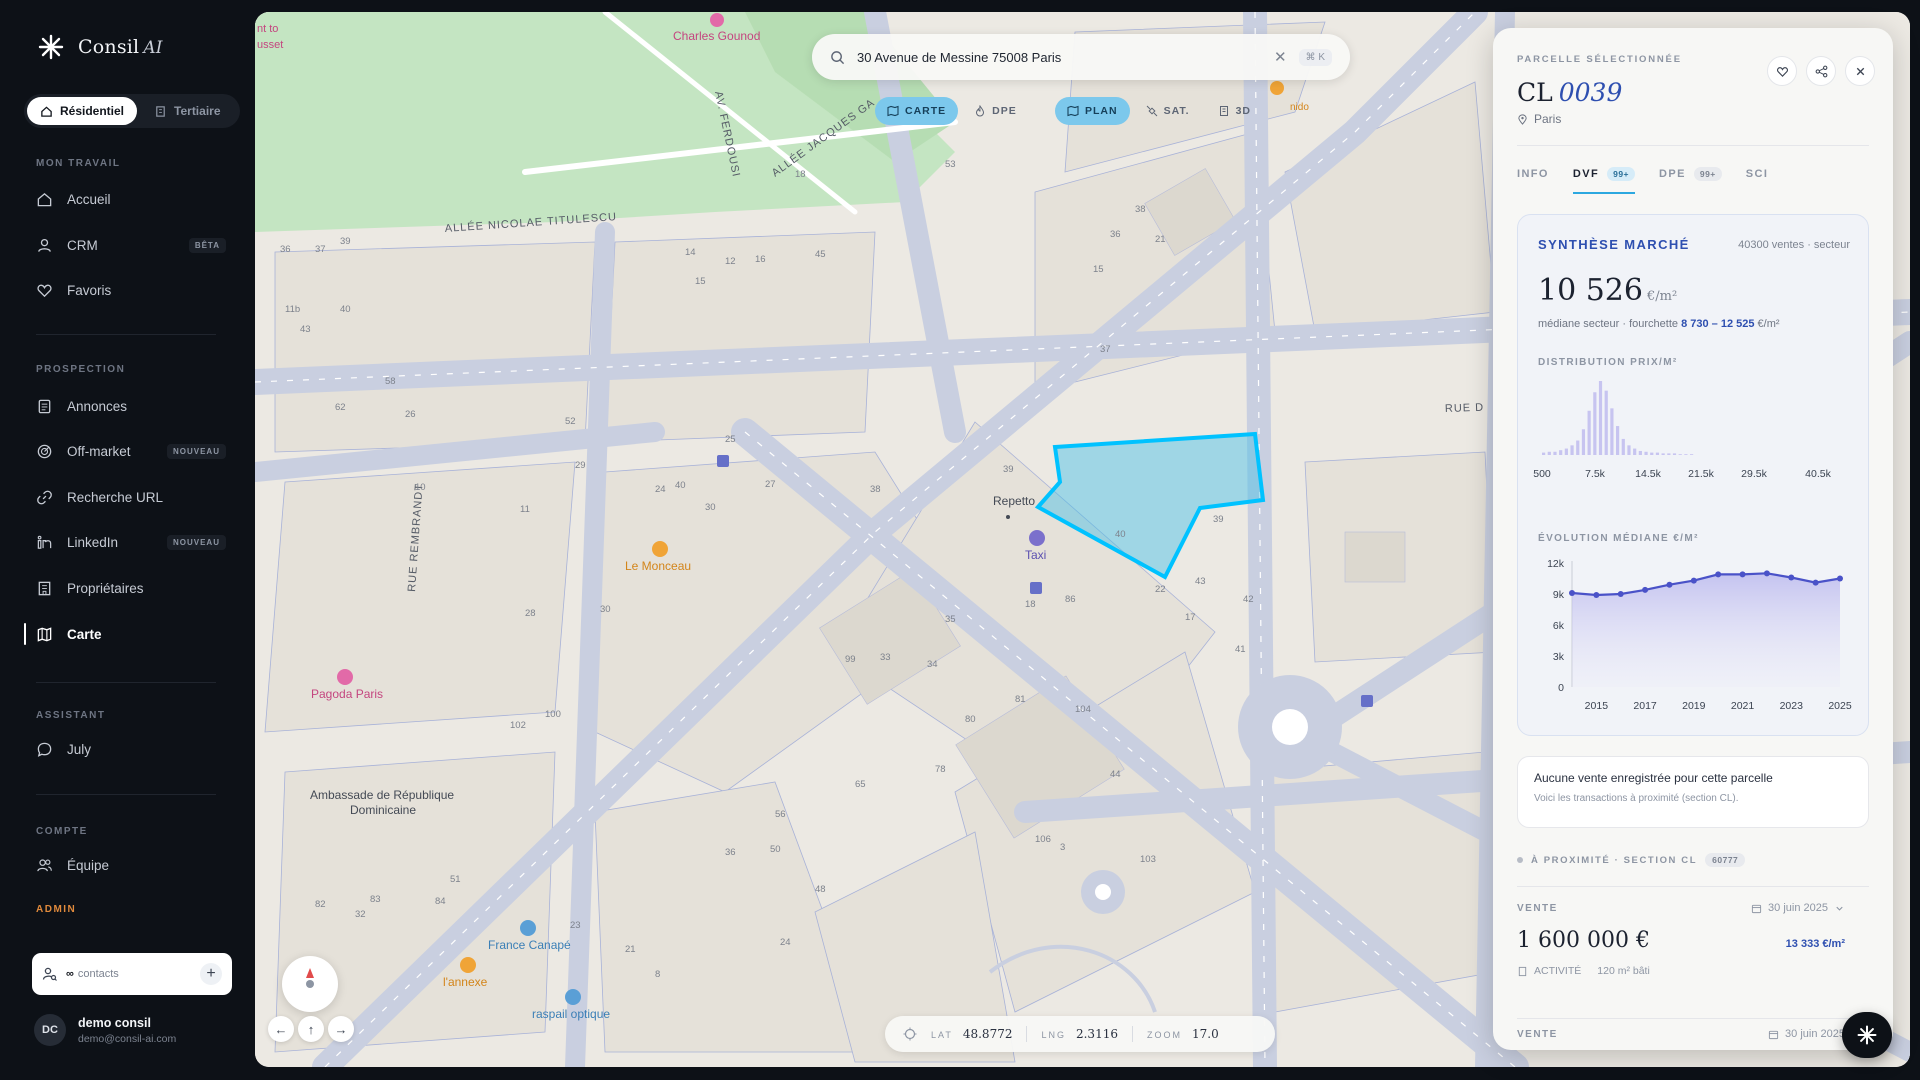 The width and height of the screenshot is (1920, 1080). Describe the element at coordinates (129, 865) in the screenshot. I see `sidebar-item-equipe: Équipe` at that location.